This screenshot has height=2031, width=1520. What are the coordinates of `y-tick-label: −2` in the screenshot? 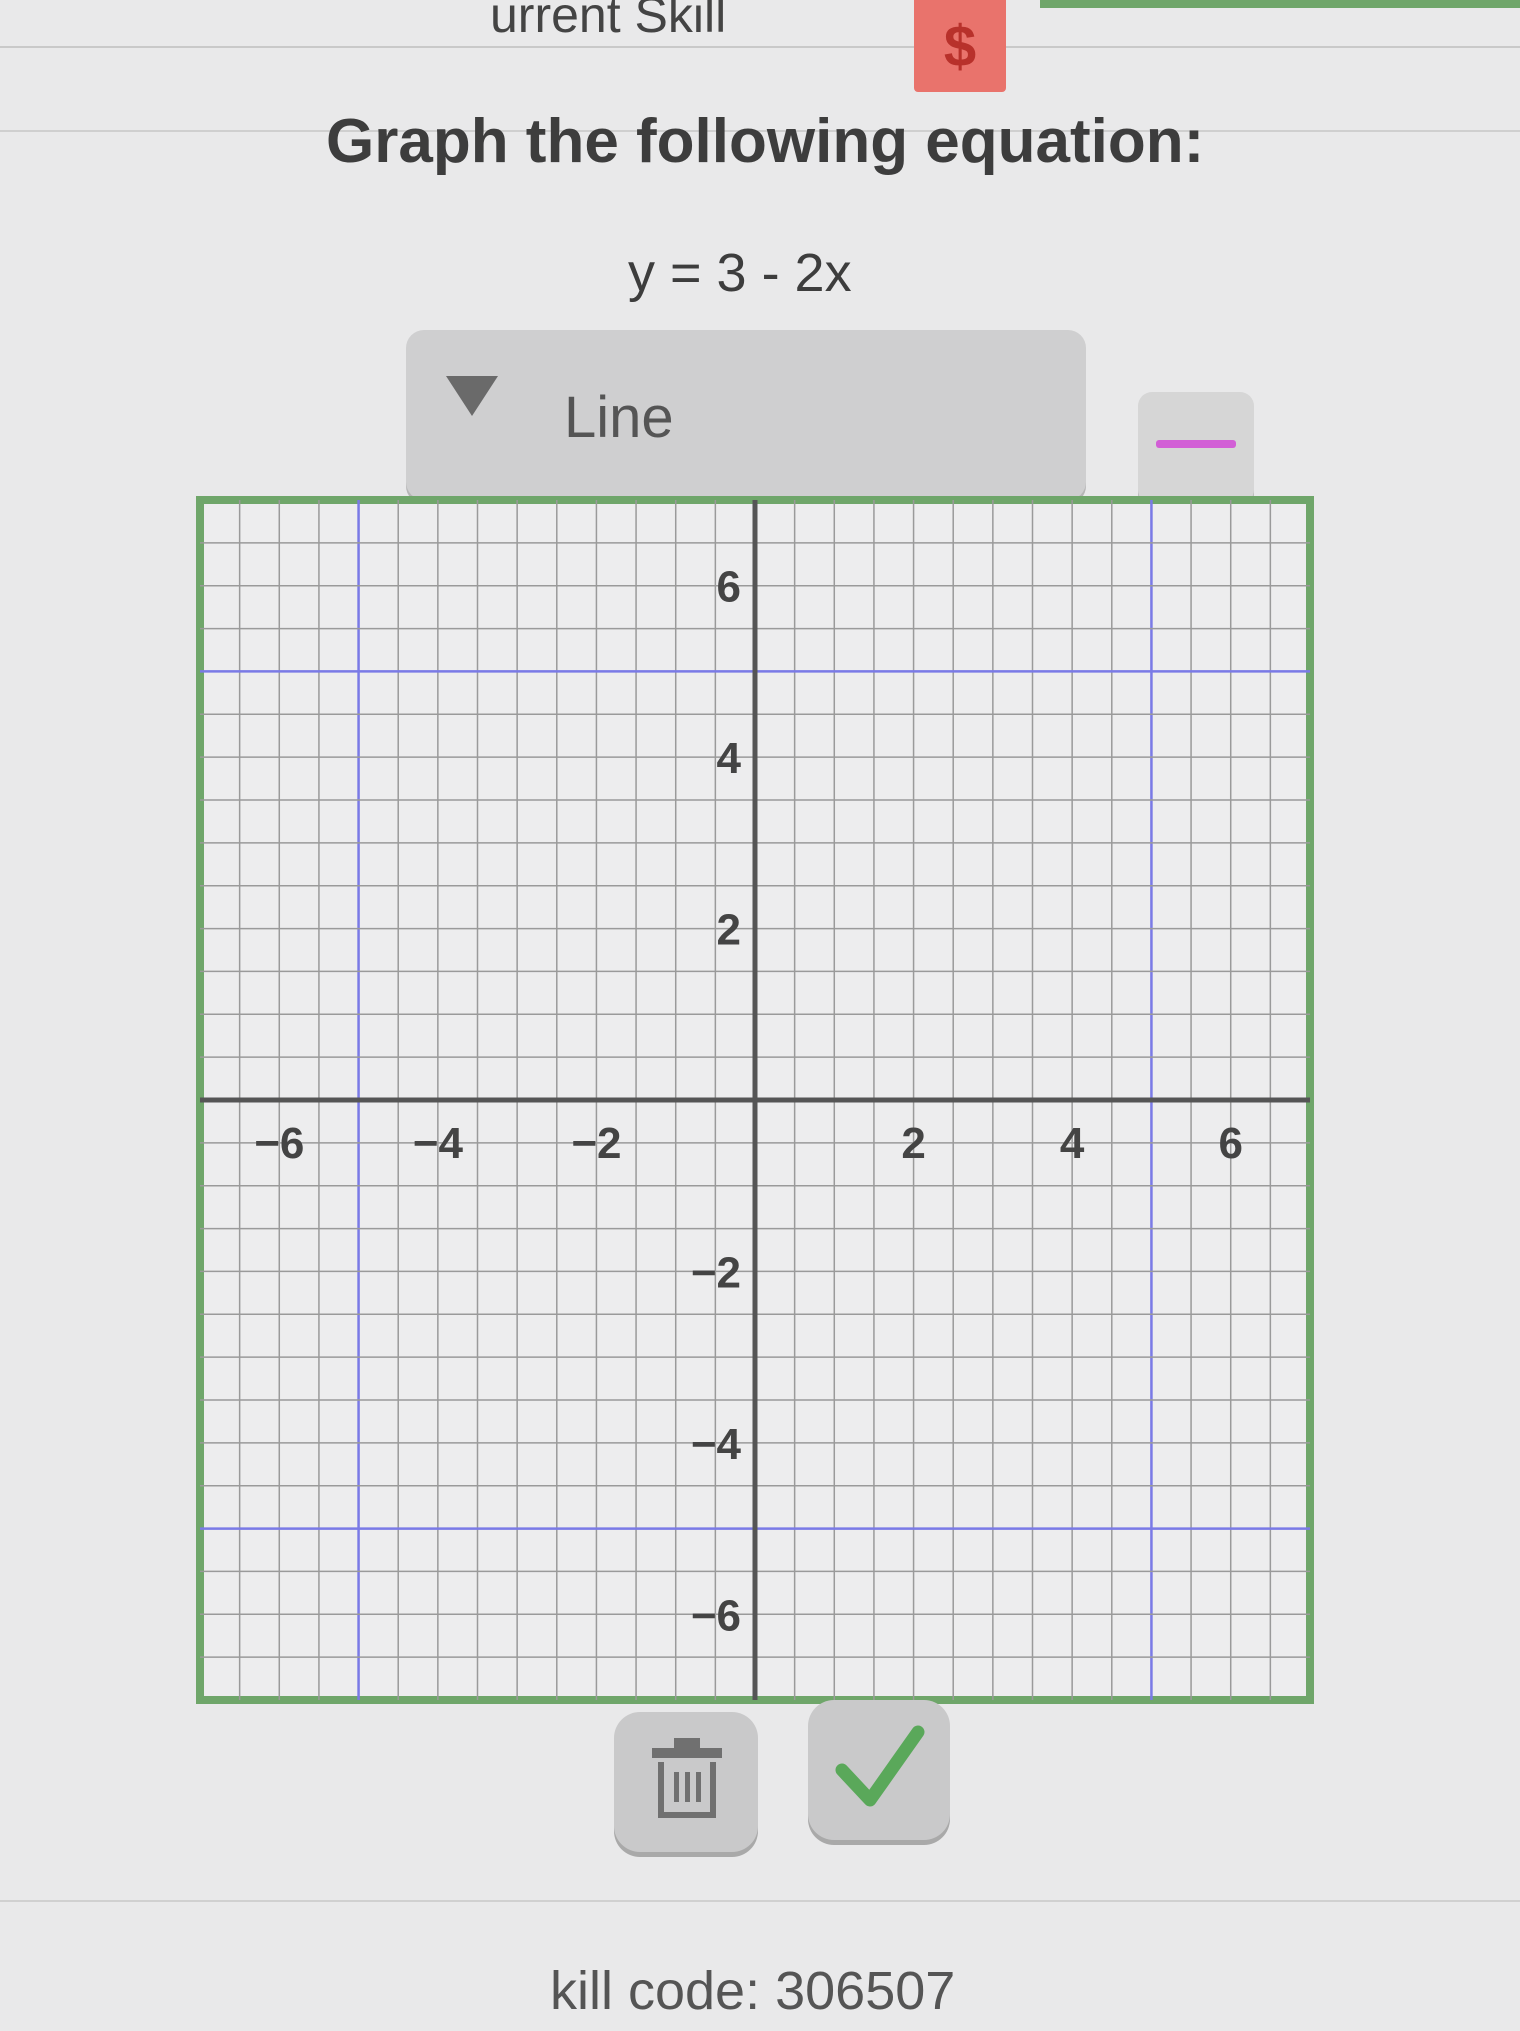 It's located at (716, 1272).